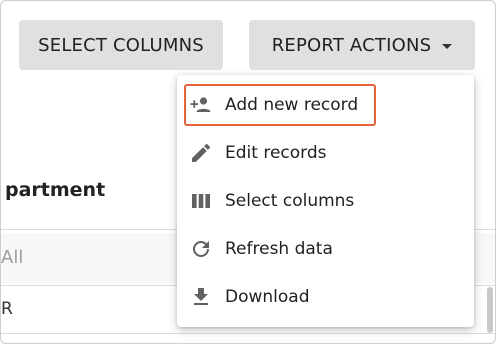 This screenshot has height=344, width=496. Describe the element at coordinates (12, 257) in the screenshot. I see `department-filter-input: All` at that location.